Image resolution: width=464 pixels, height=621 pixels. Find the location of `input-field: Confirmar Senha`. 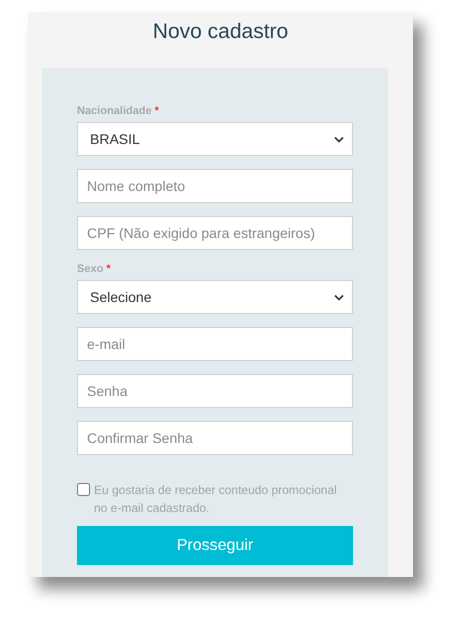

input-field: Confirmar Senha is located at coordinates (215, 438).